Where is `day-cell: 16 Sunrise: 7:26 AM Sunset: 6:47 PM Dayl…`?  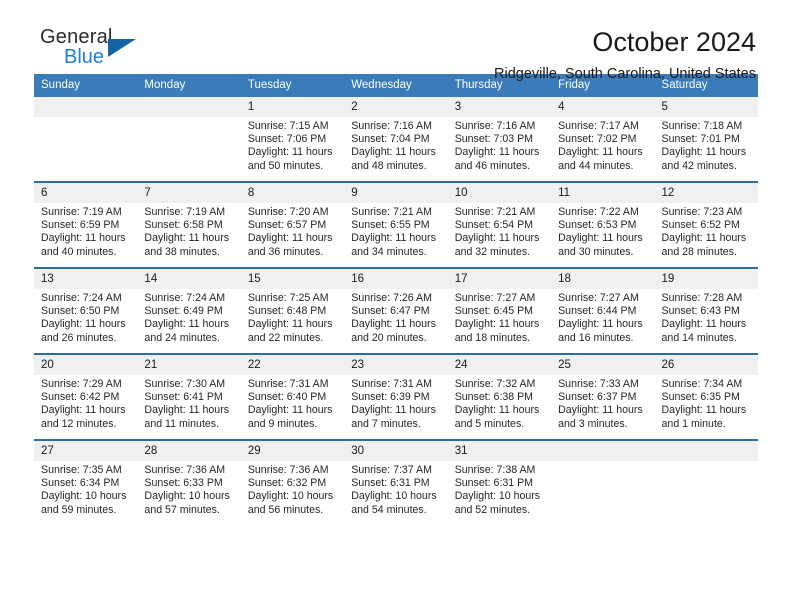 day-cell: 16 Sunrise: 7:26 AM Sunset: 6:47 PM Dayl… is located at coordinates (396, 310).